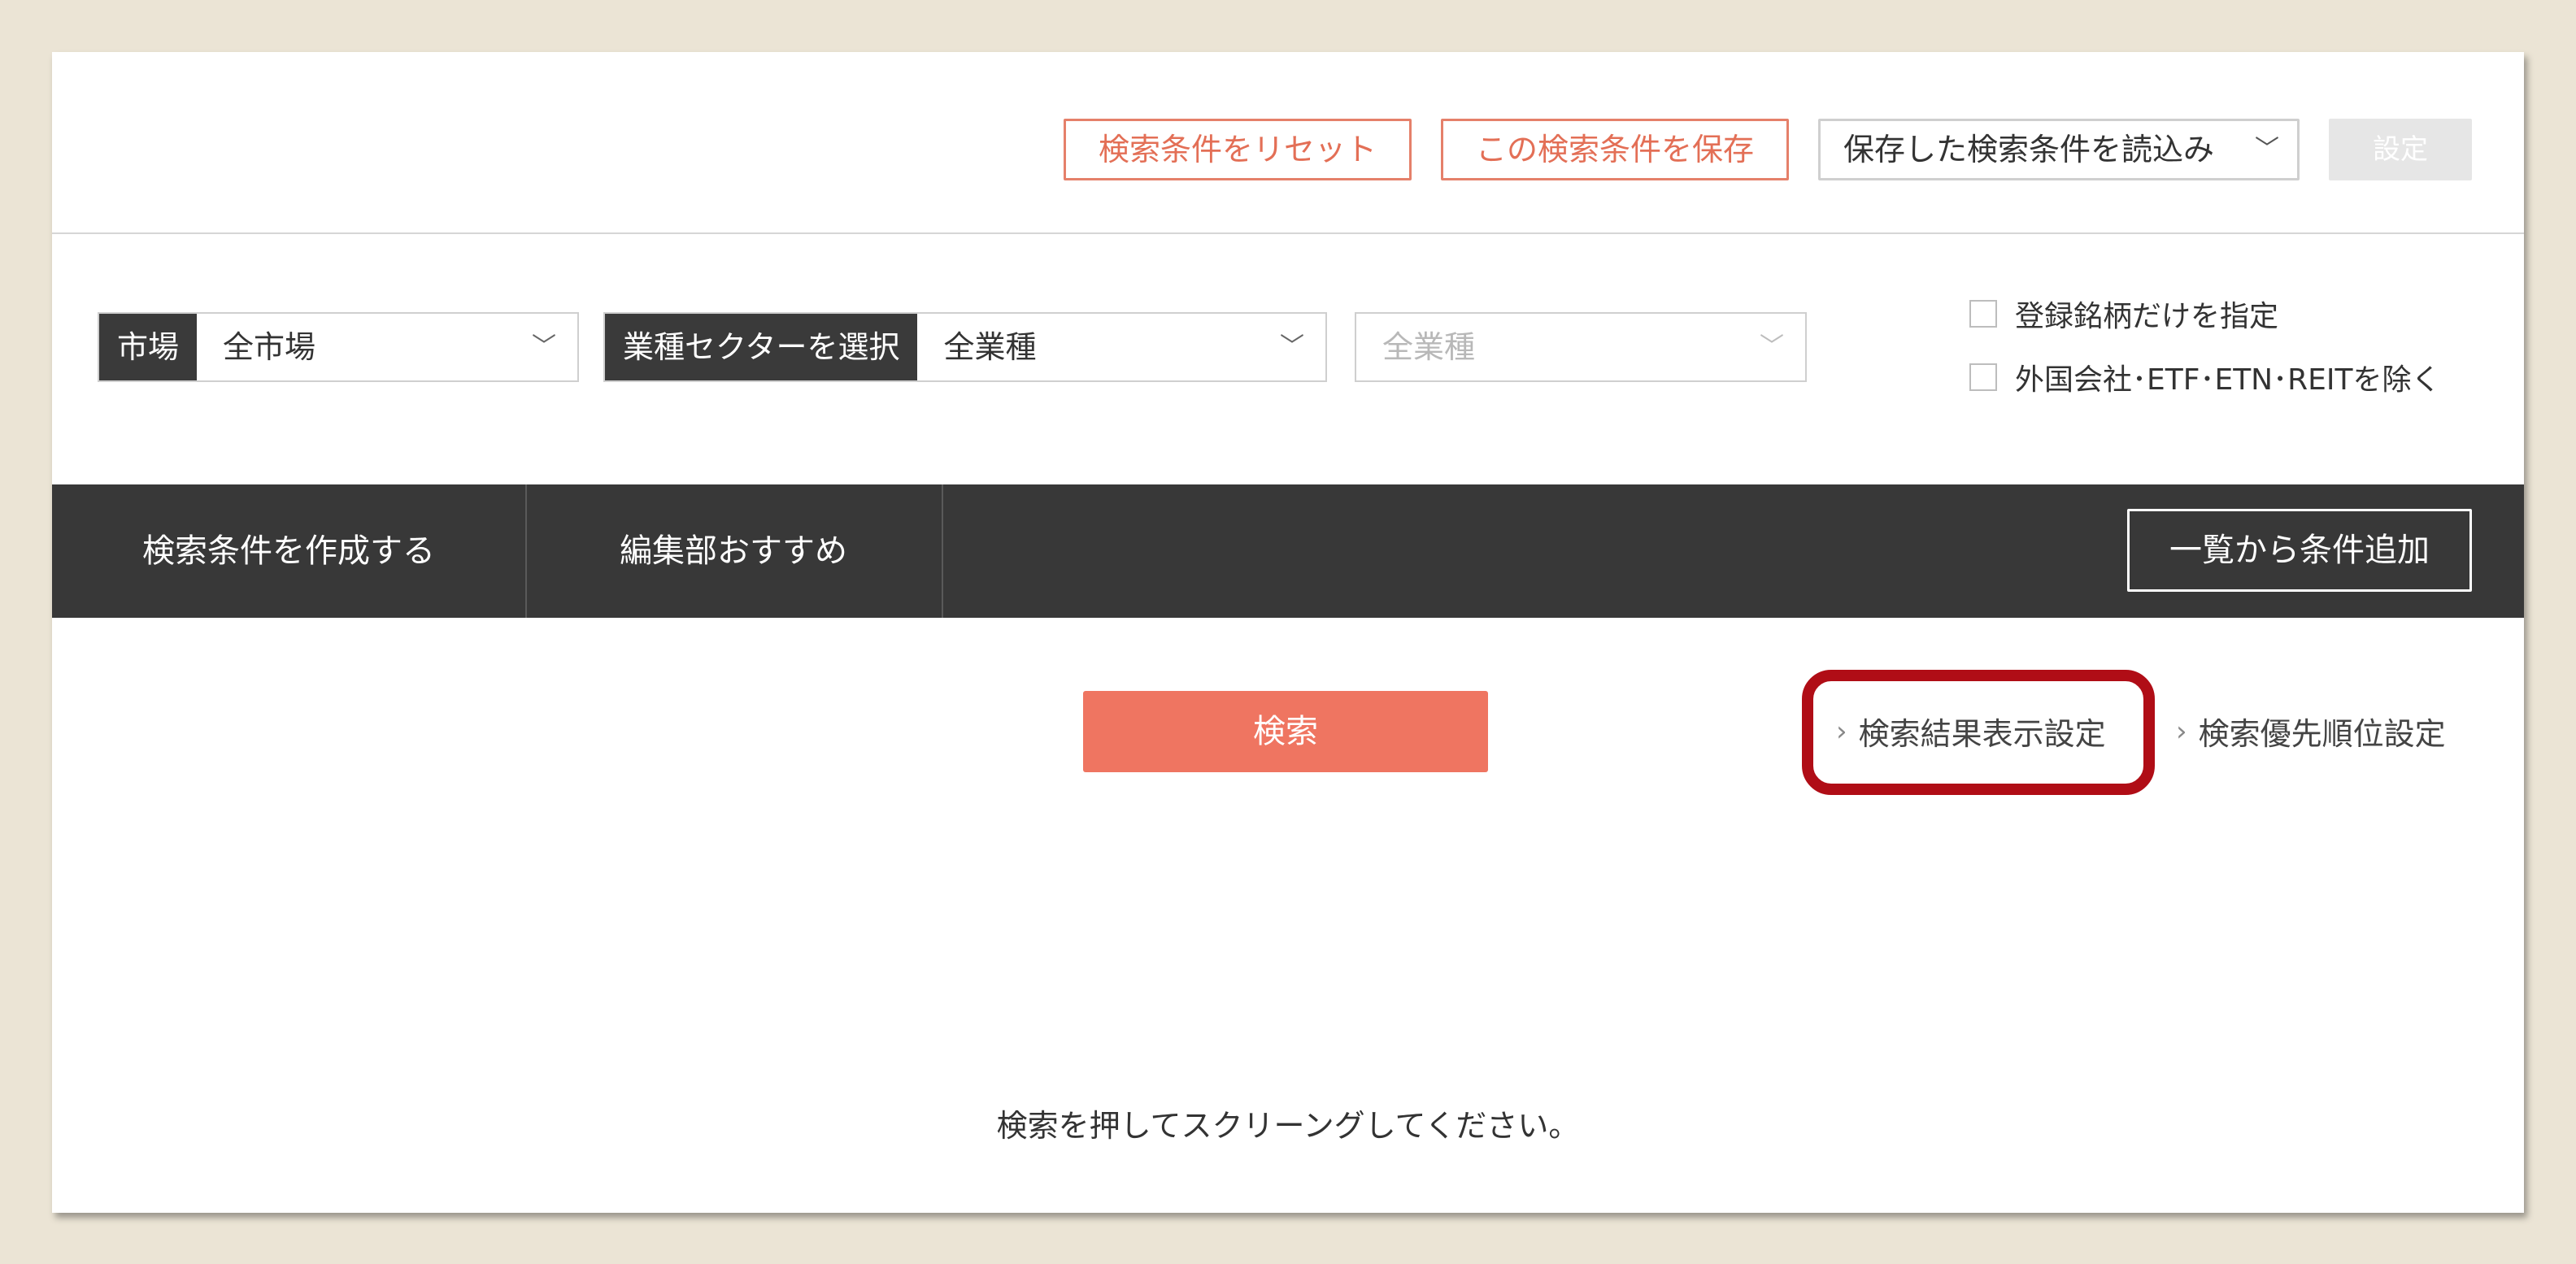 This screenshot has width=2576, height=1264. Describe the element at coordinates (1288, 1126) in the screenshot. I see `screening-hint: 検索を押してスクリーングしてください。` at that location.